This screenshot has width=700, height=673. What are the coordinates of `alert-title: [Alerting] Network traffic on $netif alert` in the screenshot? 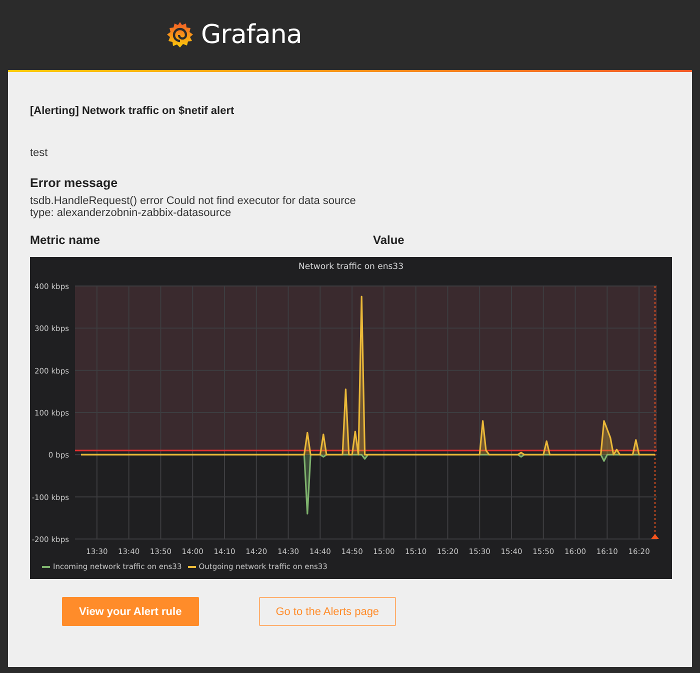 It's located at (133, 111).